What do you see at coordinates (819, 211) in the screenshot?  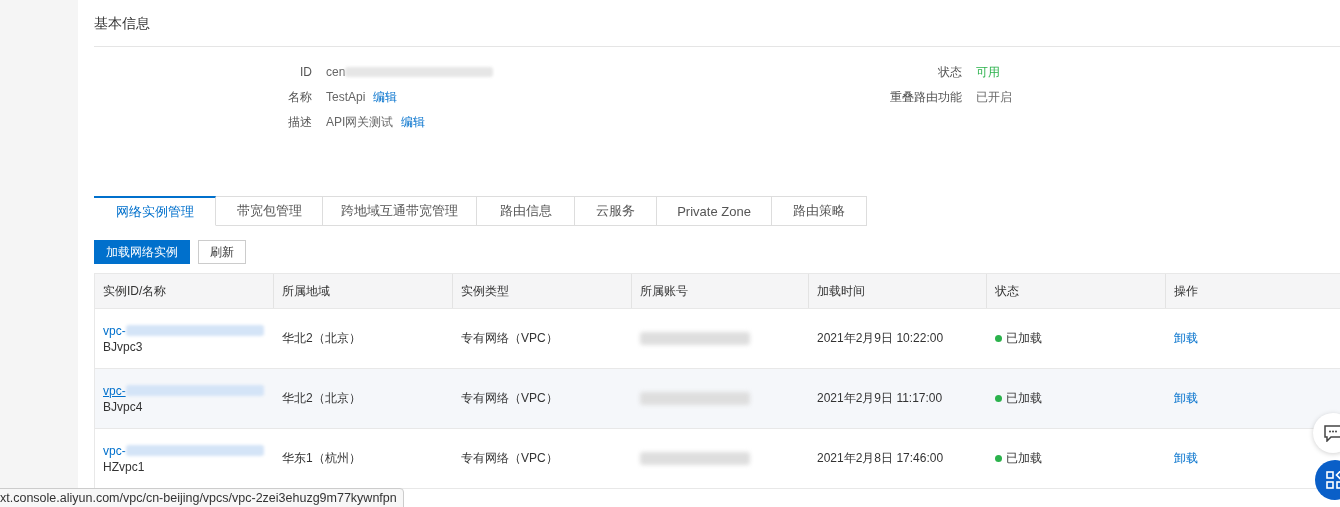 I see `tab: 路由策略` at bounding box center [819, 211].